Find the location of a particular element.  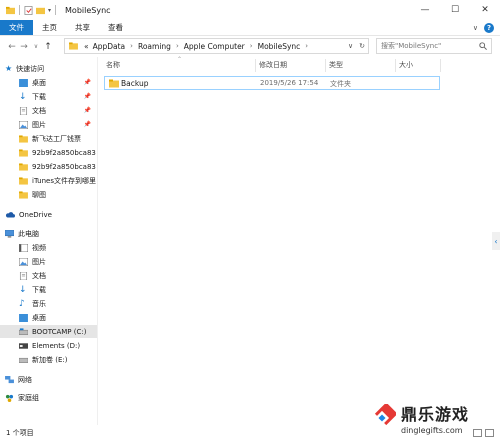

sidebar-item-this-pc: 此电脑 is located at coordinates (48, 233).